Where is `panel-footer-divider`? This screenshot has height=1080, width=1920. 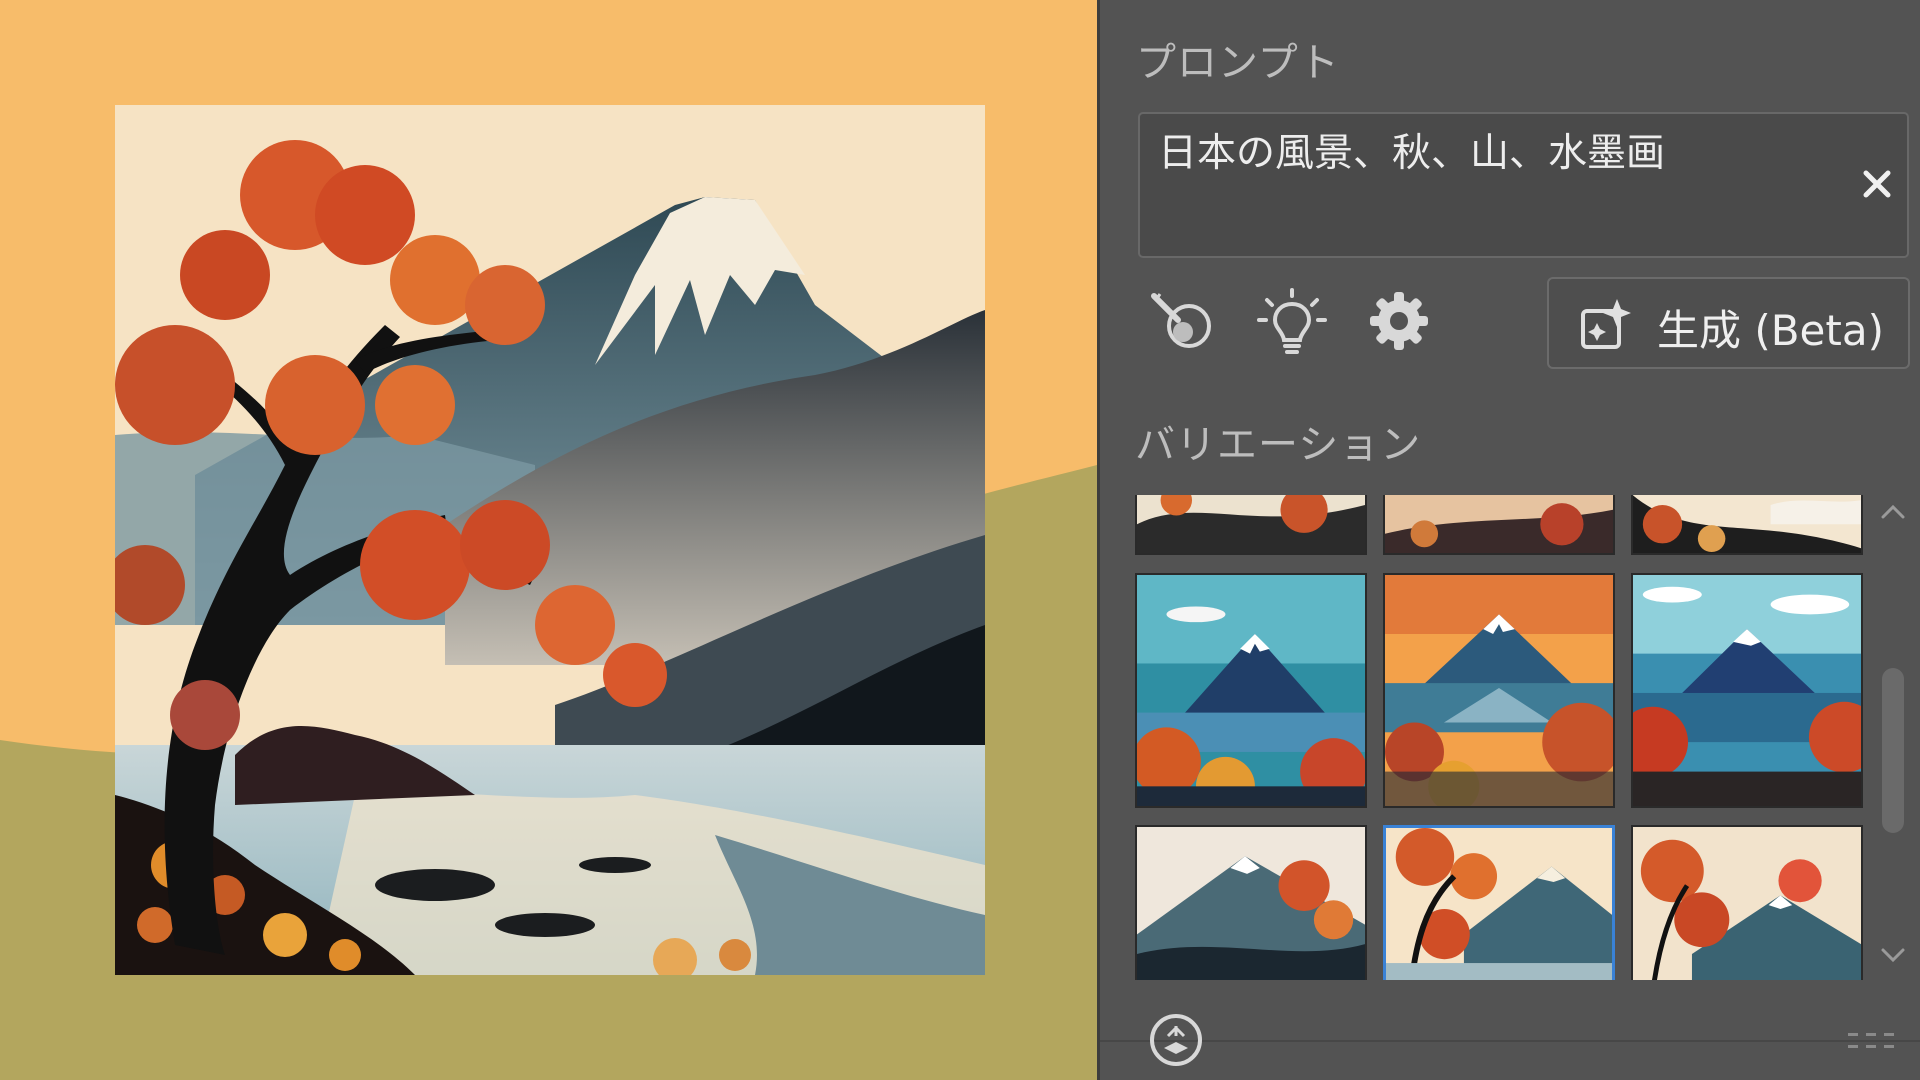 panel-footer-divider is located at coordinates (1510, 1041).